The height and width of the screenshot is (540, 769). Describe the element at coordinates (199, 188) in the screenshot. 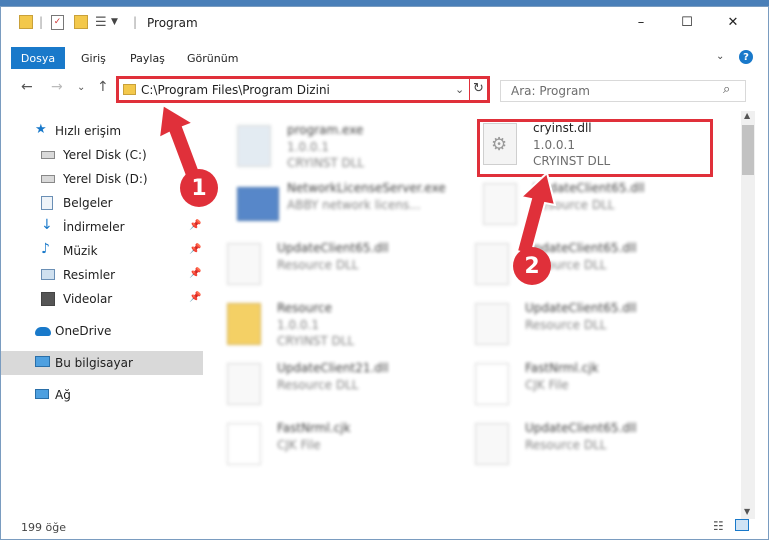

I see `step-badge-1: 1` at that location.